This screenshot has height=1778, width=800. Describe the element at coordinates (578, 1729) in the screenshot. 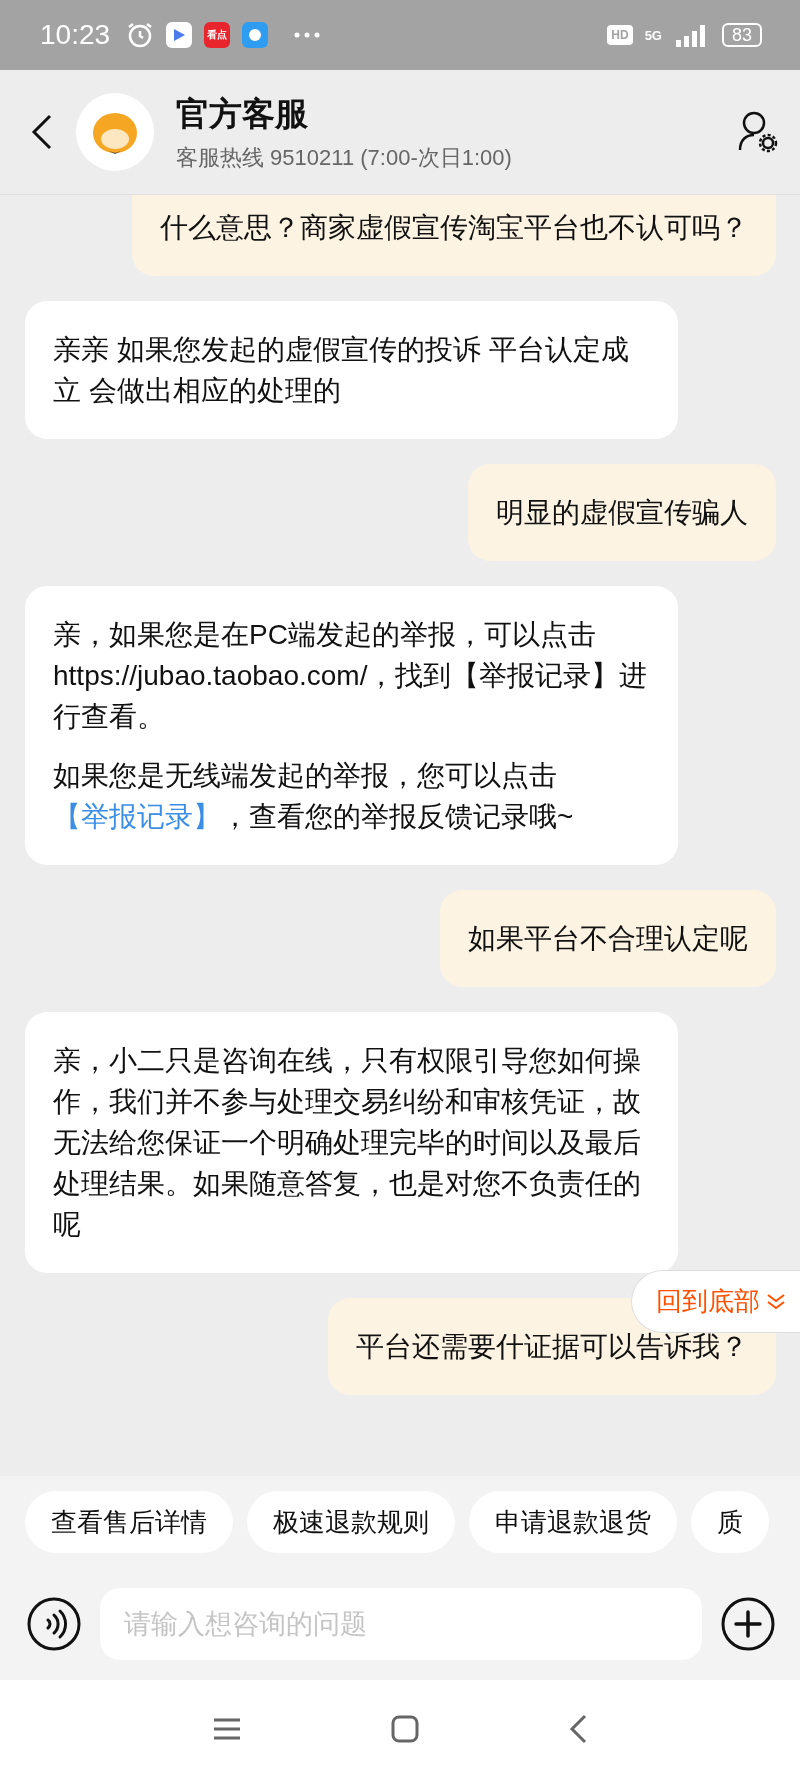

I see `back-nav-icon` at that location.